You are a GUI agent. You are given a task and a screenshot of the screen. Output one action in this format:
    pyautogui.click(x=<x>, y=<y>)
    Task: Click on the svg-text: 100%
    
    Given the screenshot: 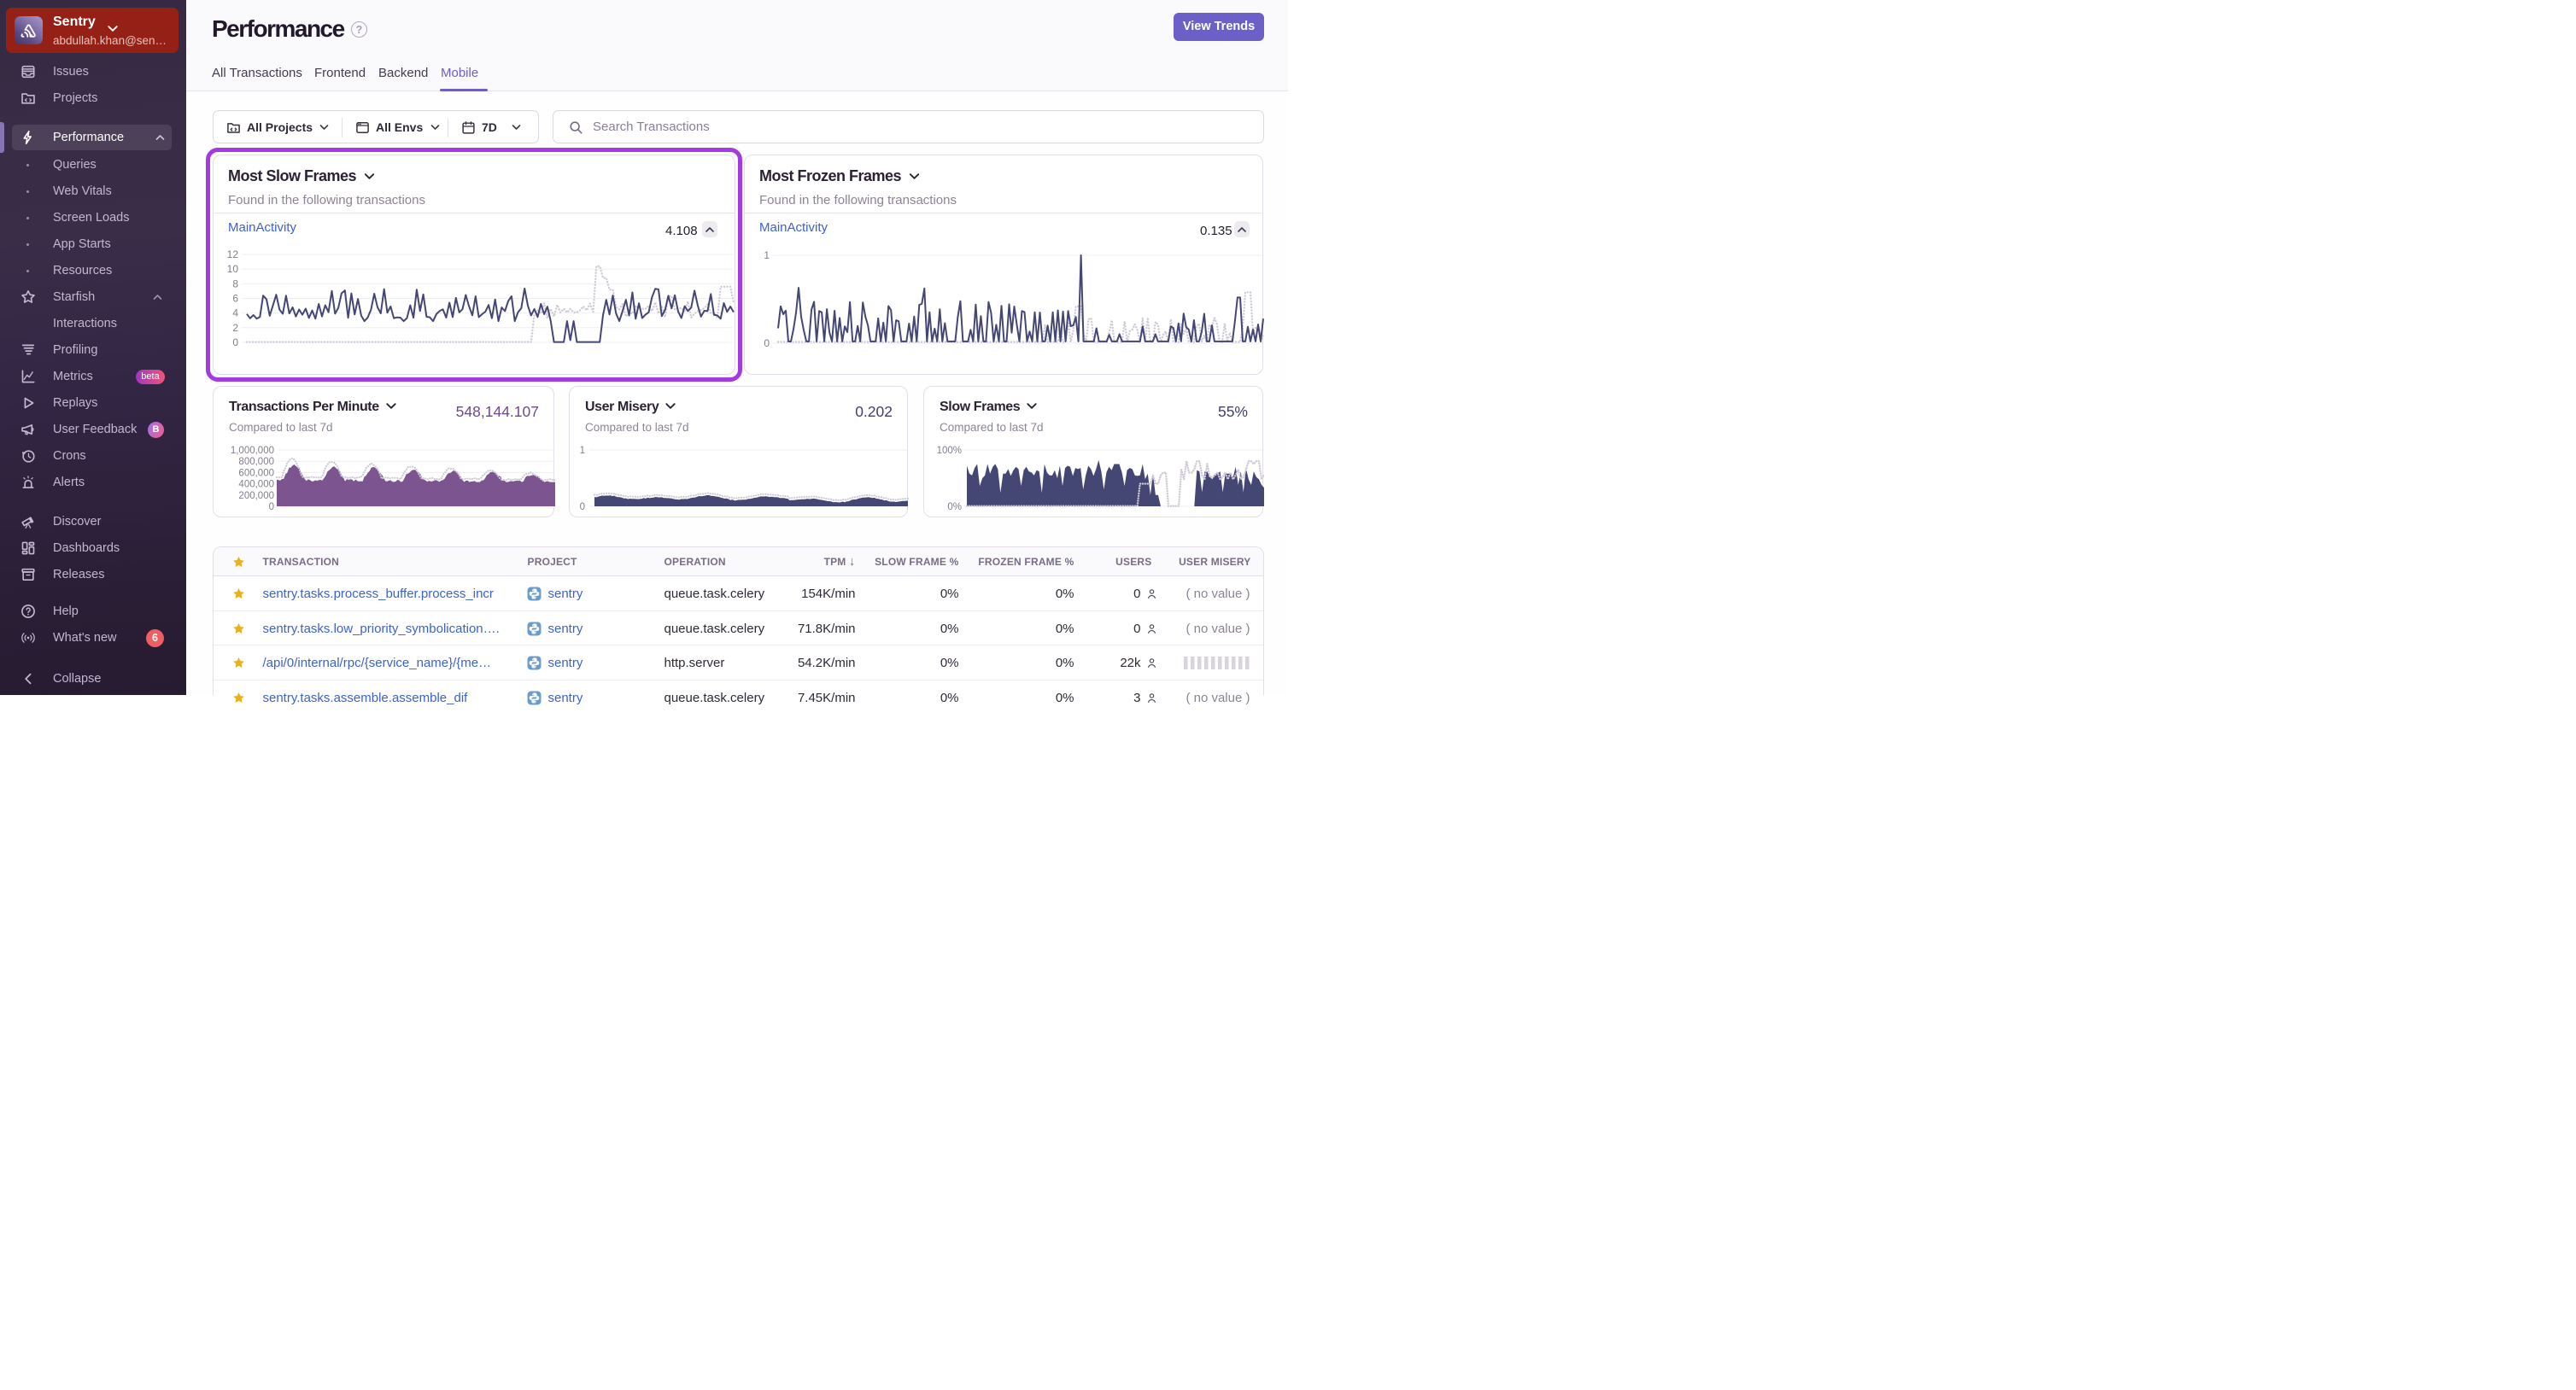 What is the action you would take?
    pyautogui.click(x=949, y=451)
    